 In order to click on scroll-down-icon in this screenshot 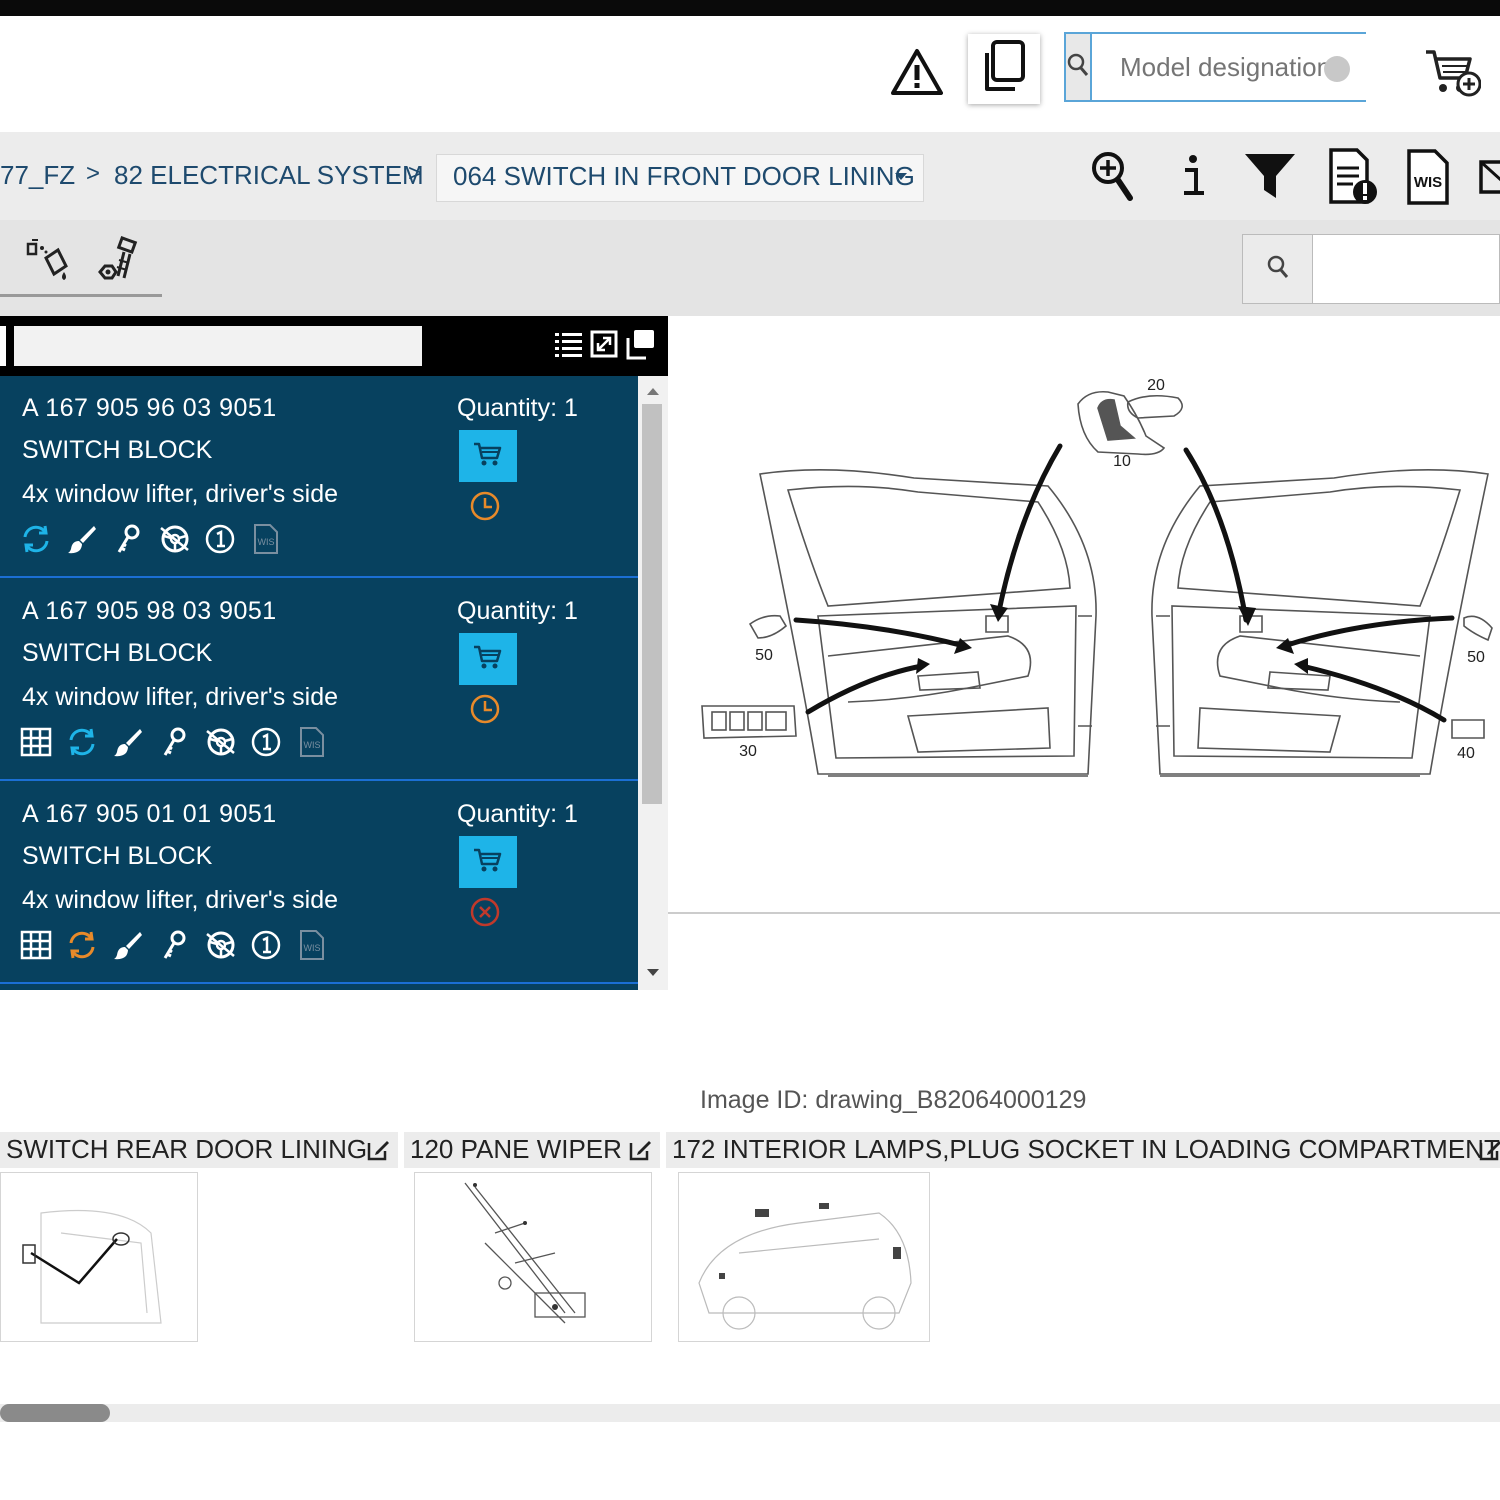, I will do `click(653, 973)`.